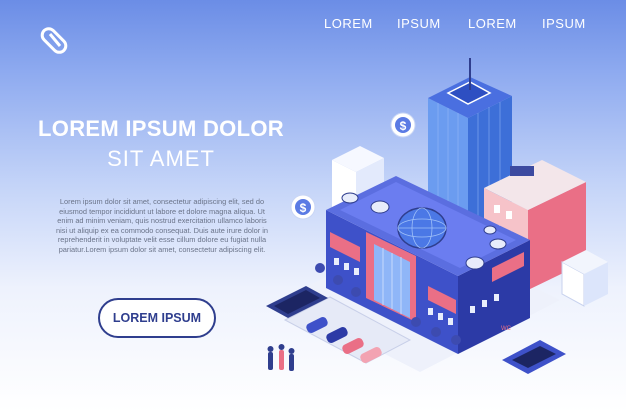 Image resolution: width=626 pixels, height=412 pixels. I want to click on nav-item-ipsum-2: IPSUM, so click(564, 23).